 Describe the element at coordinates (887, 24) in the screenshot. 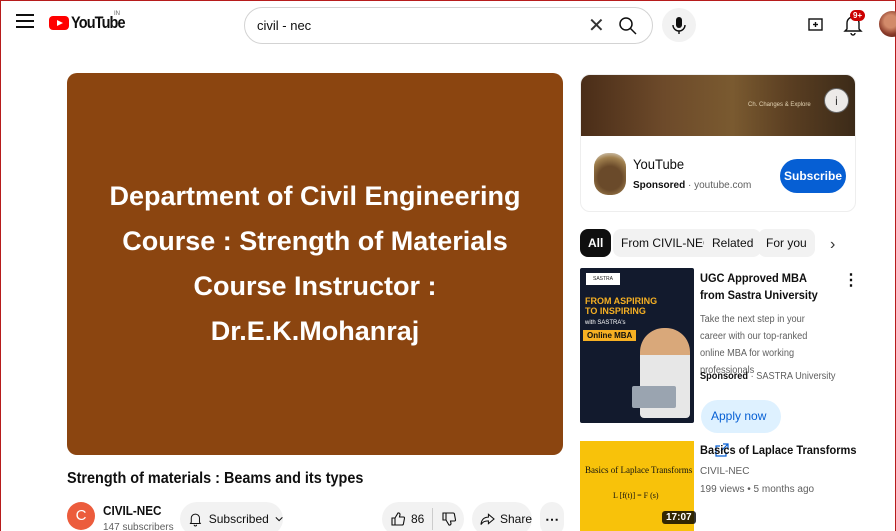

I see `account-avatar` at that location.